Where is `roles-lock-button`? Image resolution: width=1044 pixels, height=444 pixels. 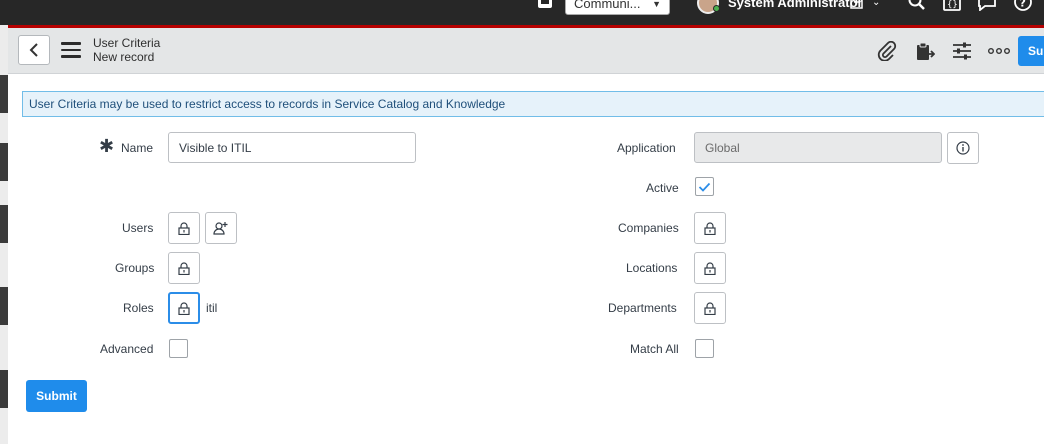
roles-lock-button is located at coordinates (184, 308).